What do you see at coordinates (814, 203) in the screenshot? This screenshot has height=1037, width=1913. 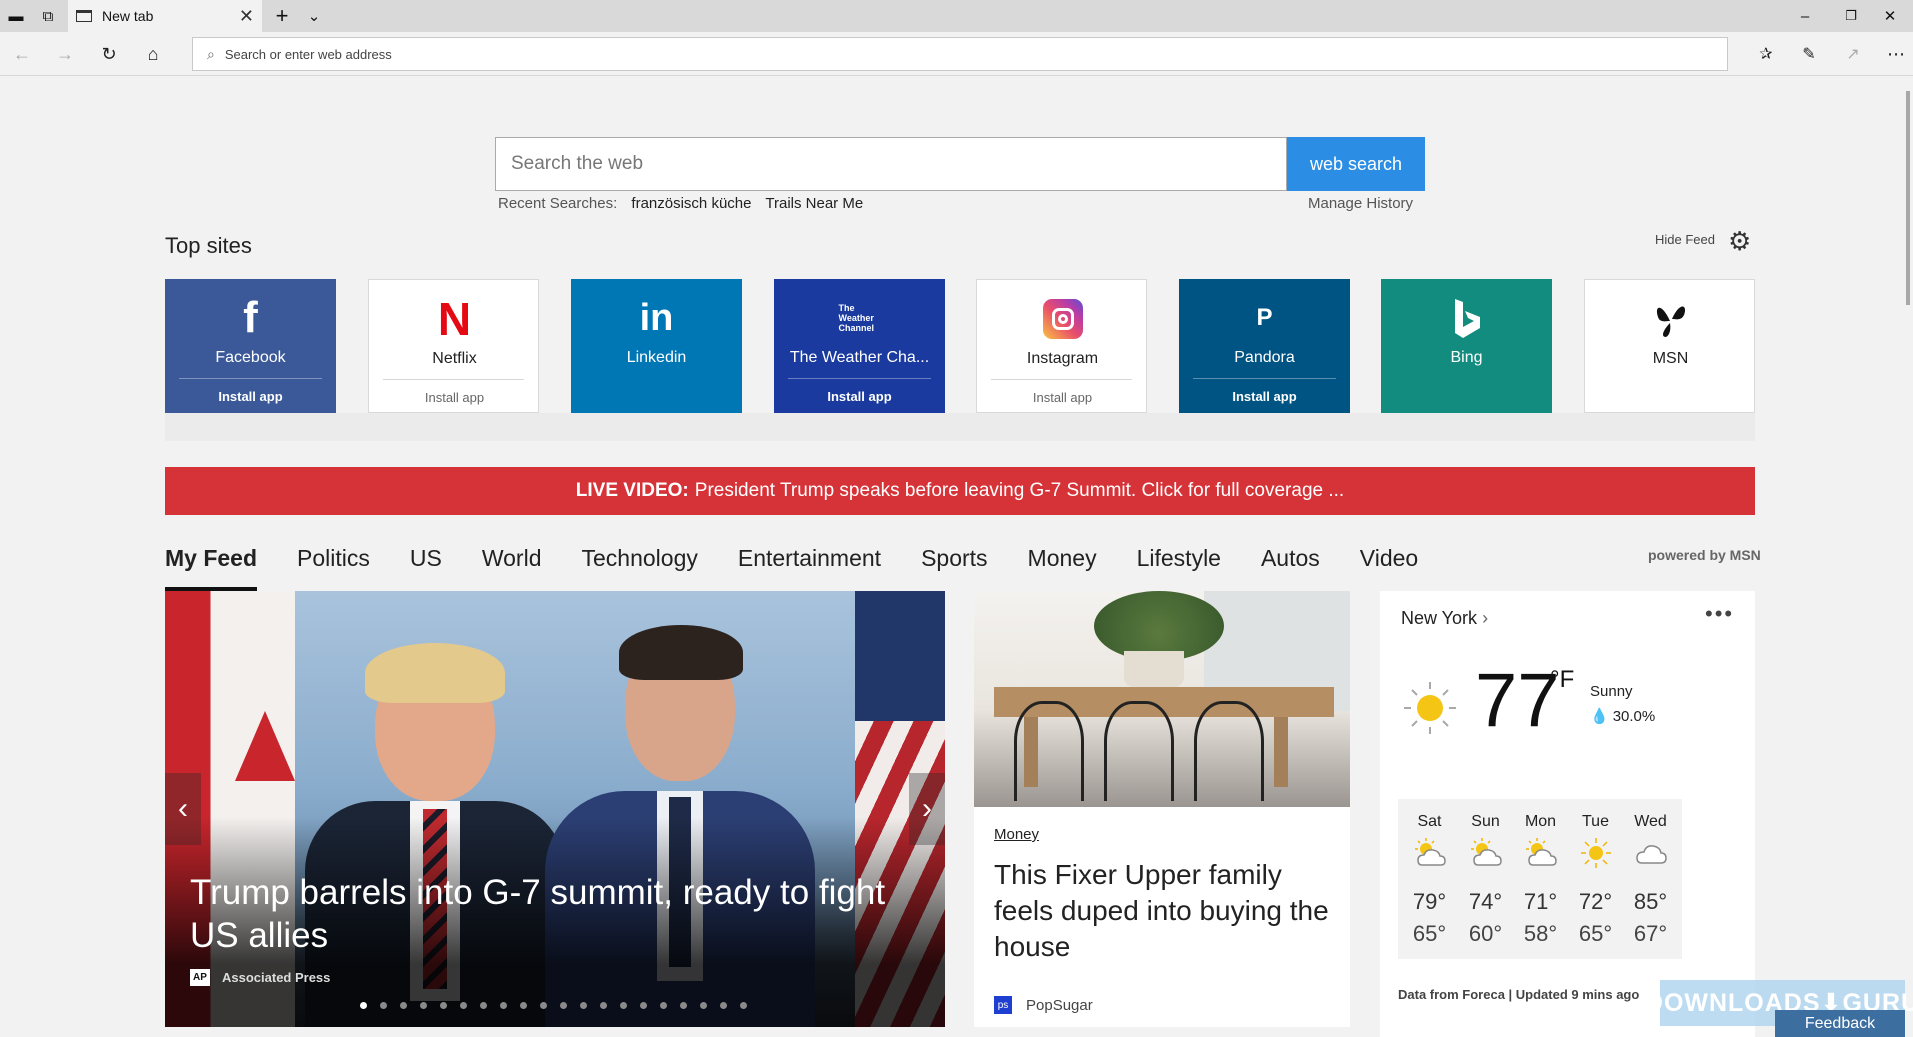 I see `recent-search-term: Trails Near Me` at bounding box center [814, 203].